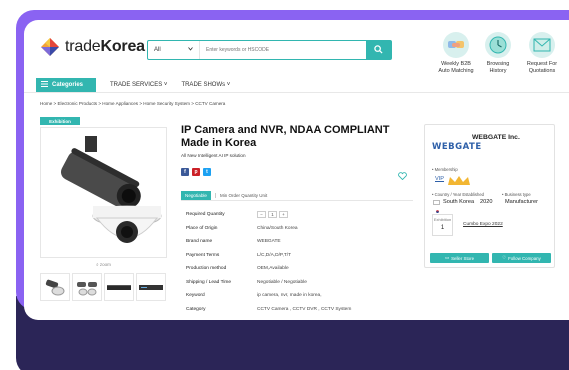  I want to click on browsing-history-link: Browsing History, so click(498, 53).